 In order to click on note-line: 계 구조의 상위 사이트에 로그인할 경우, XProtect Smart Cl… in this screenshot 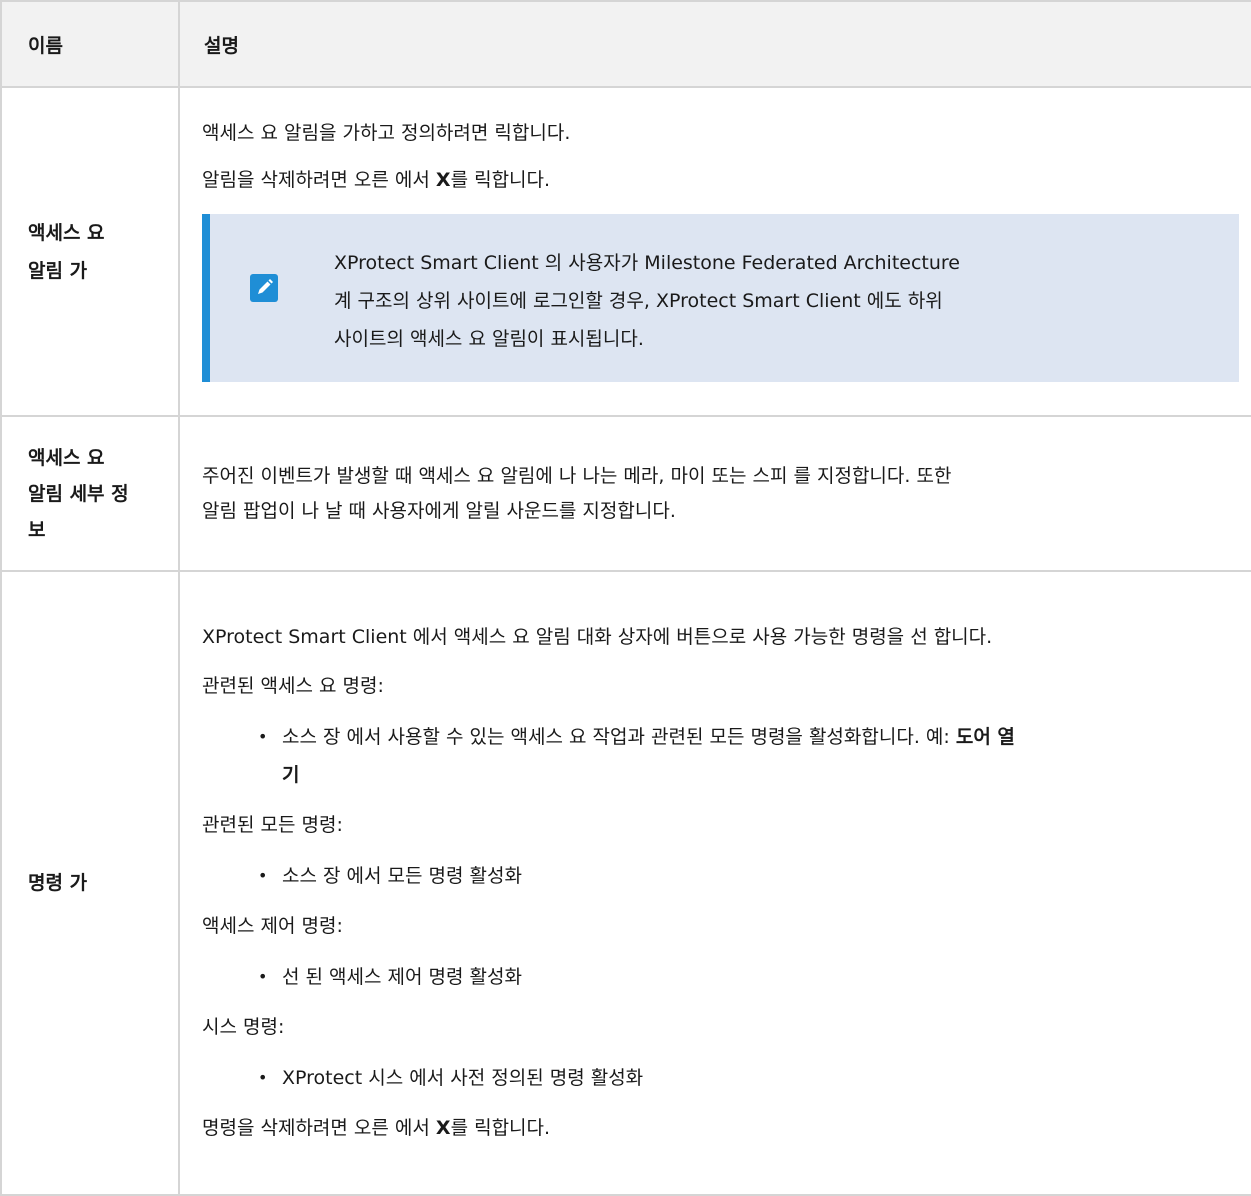, I will do `click(638, 300)`.